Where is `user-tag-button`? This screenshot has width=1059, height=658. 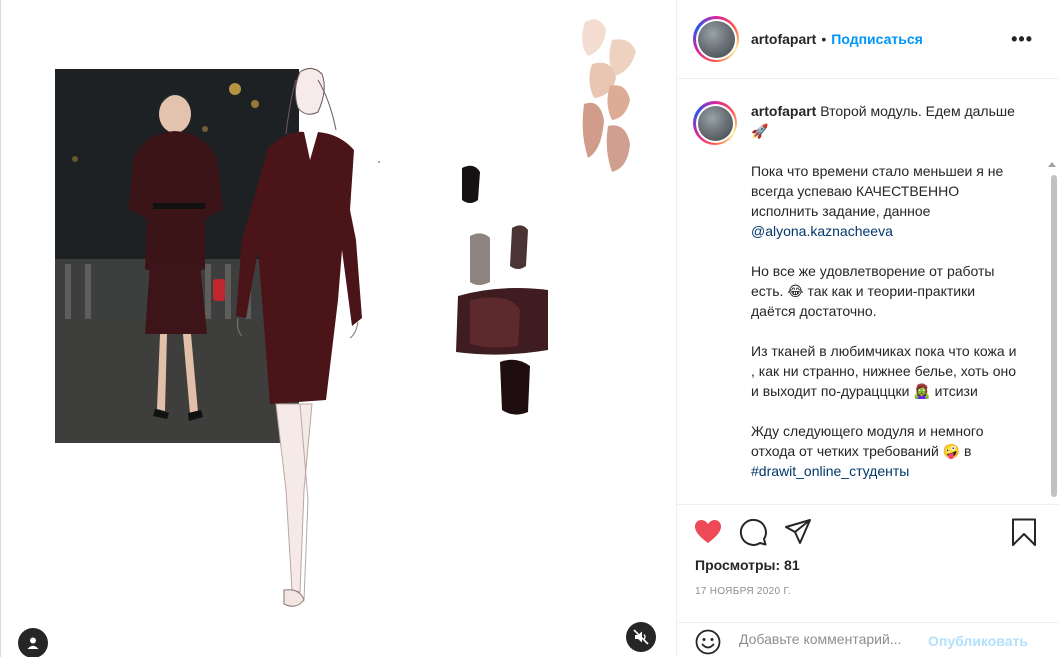
user-tag-button is located at coordinates (33, 642).